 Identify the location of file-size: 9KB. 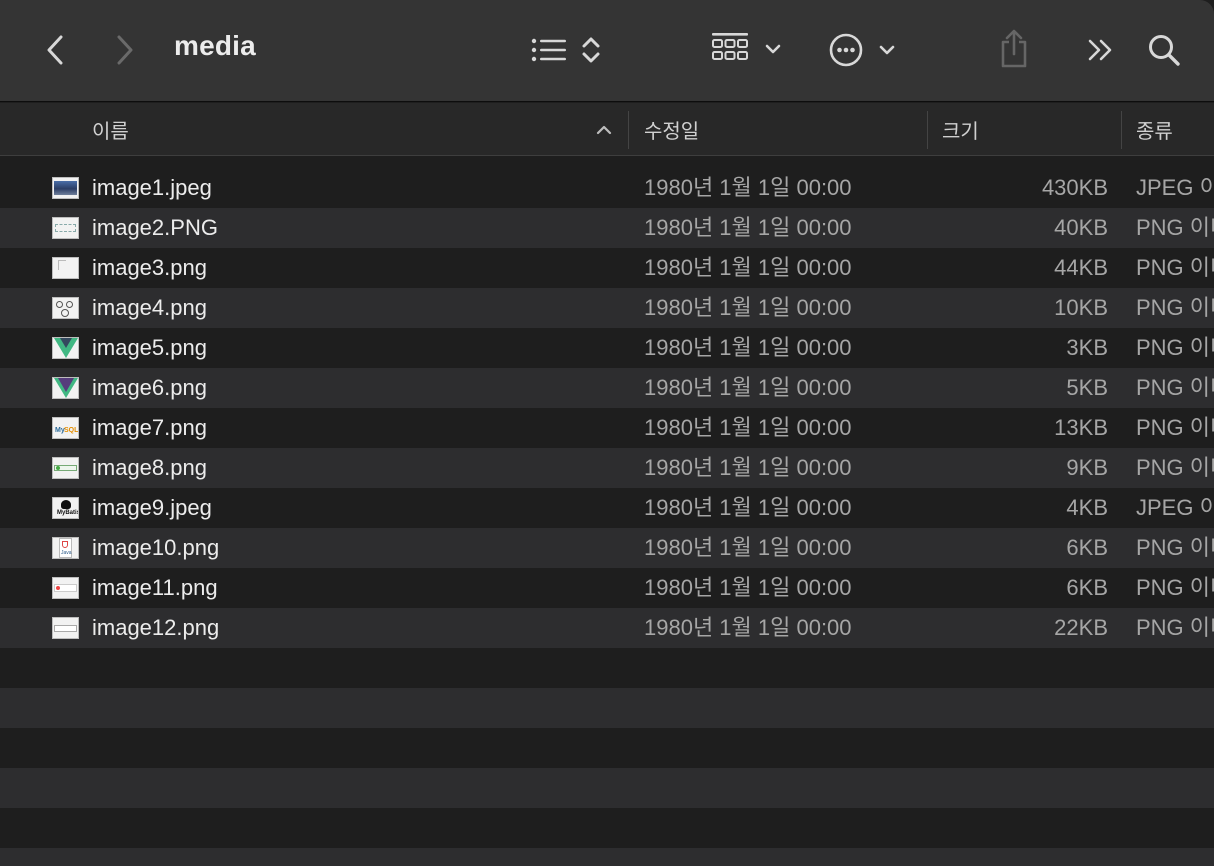
(1087, 467).